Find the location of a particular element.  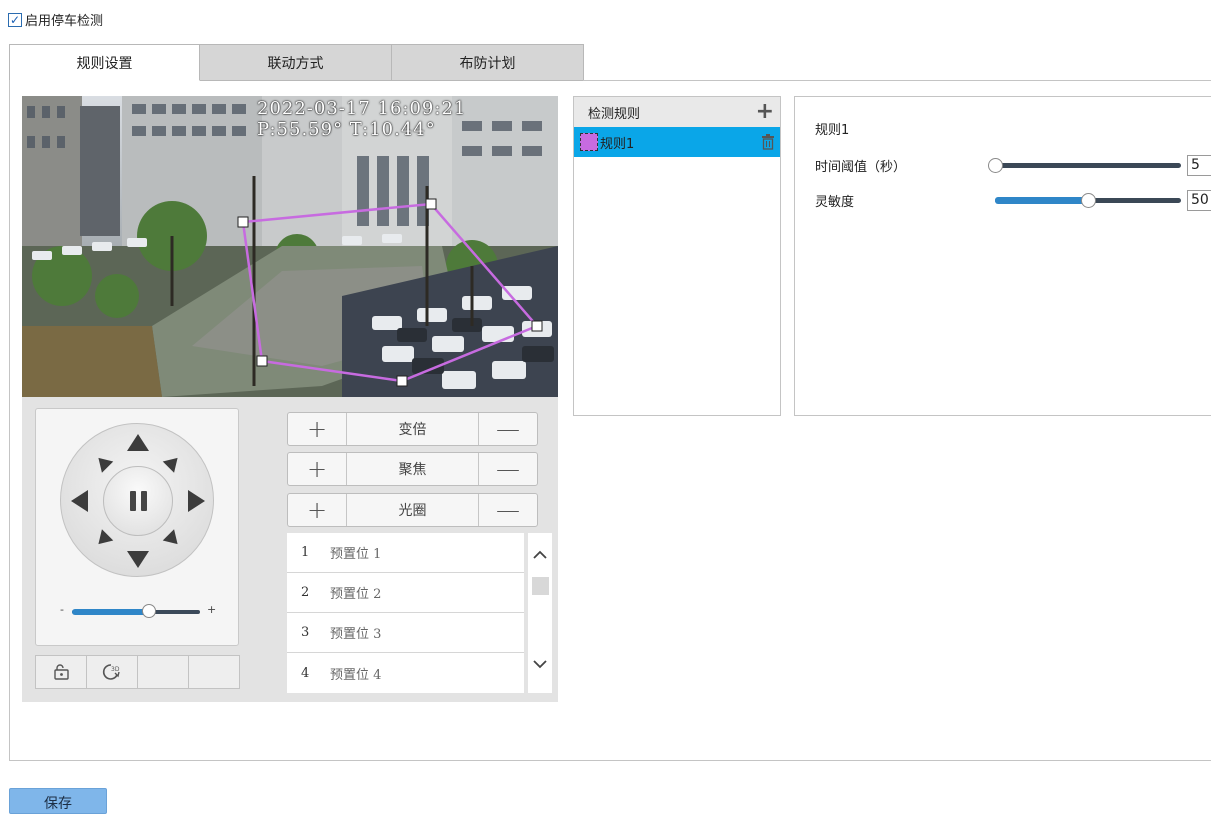

iris-label: 光圈 is located at coordinates (412, 511).